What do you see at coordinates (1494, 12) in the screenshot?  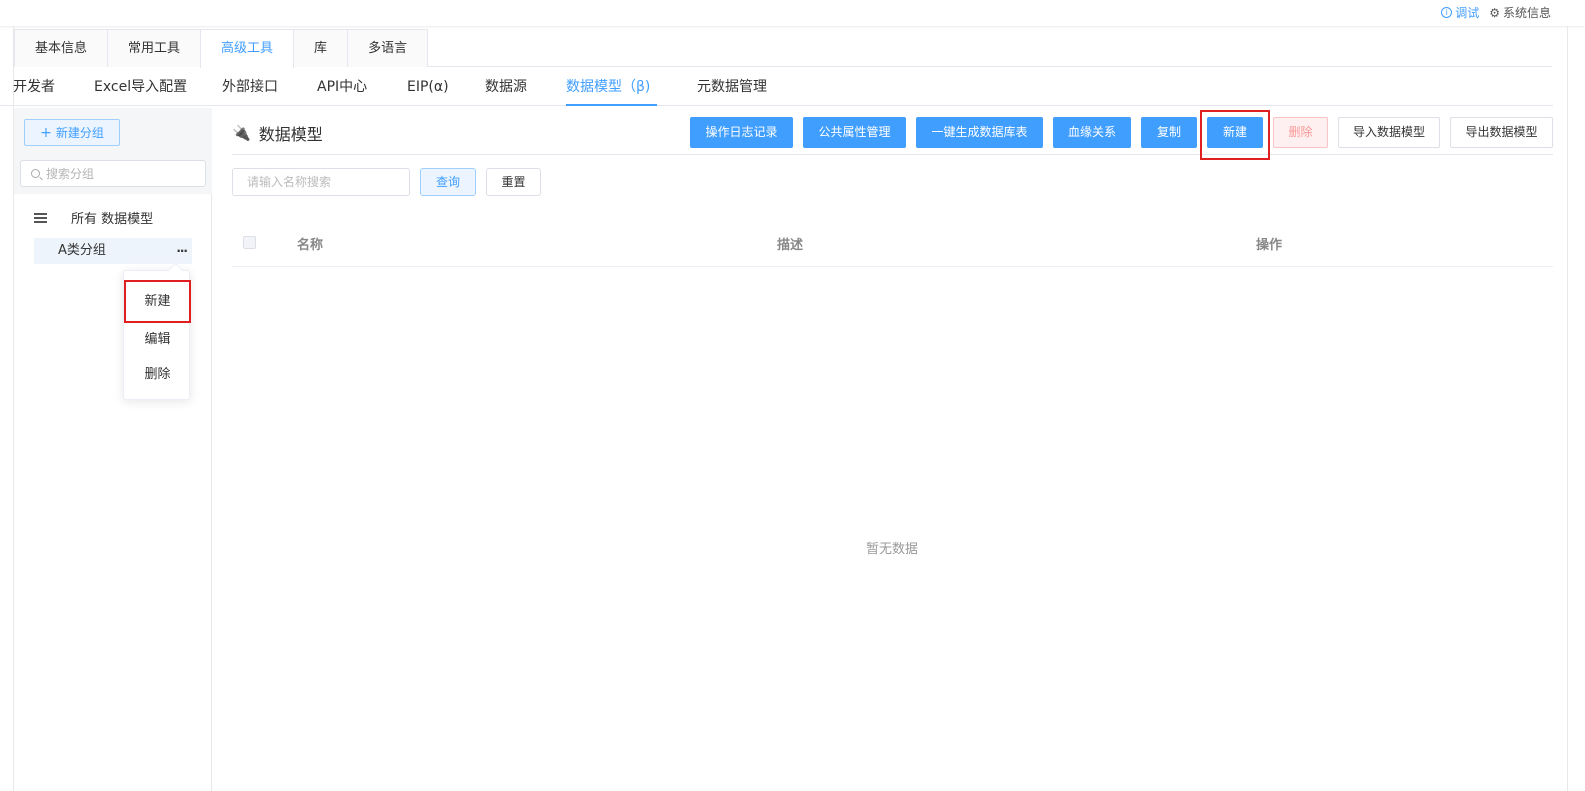 I see `gear-icon: ⚙` at bounding box center [1494, 12].